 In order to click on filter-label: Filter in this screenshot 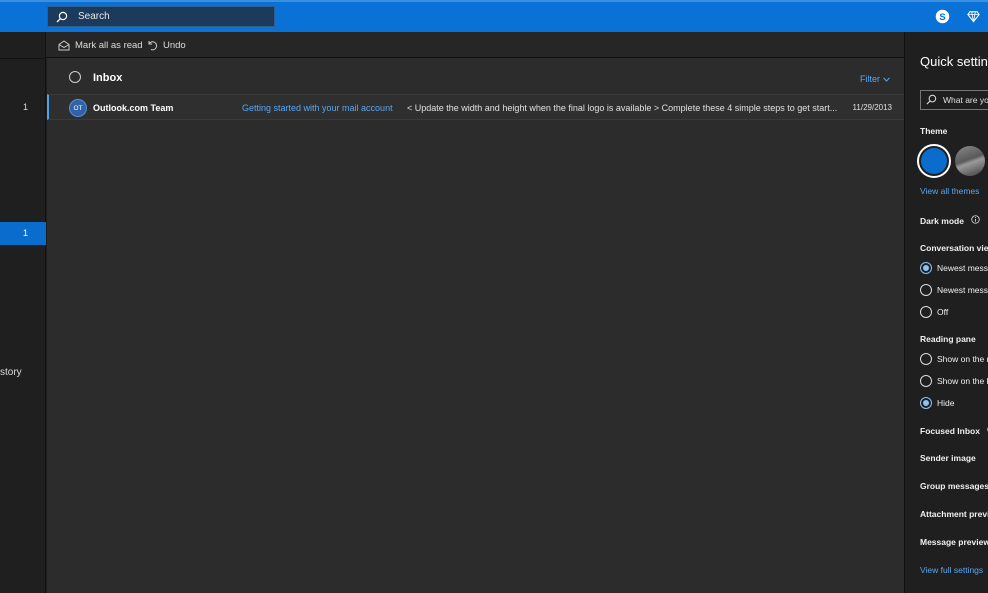, I will do `click(870, 79)`.